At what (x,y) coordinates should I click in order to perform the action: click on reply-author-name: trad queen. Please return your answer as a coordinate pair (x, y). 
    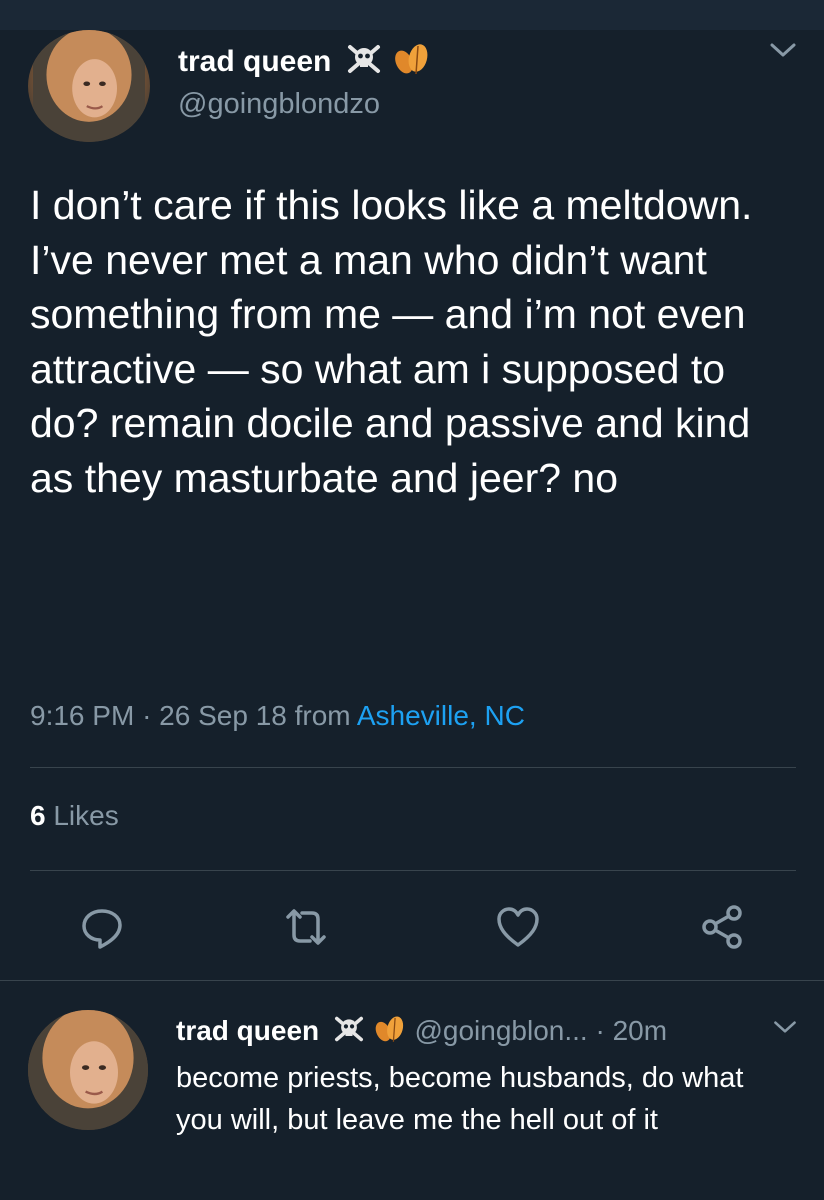
    Looking at the image, I should click on (247, 1030).